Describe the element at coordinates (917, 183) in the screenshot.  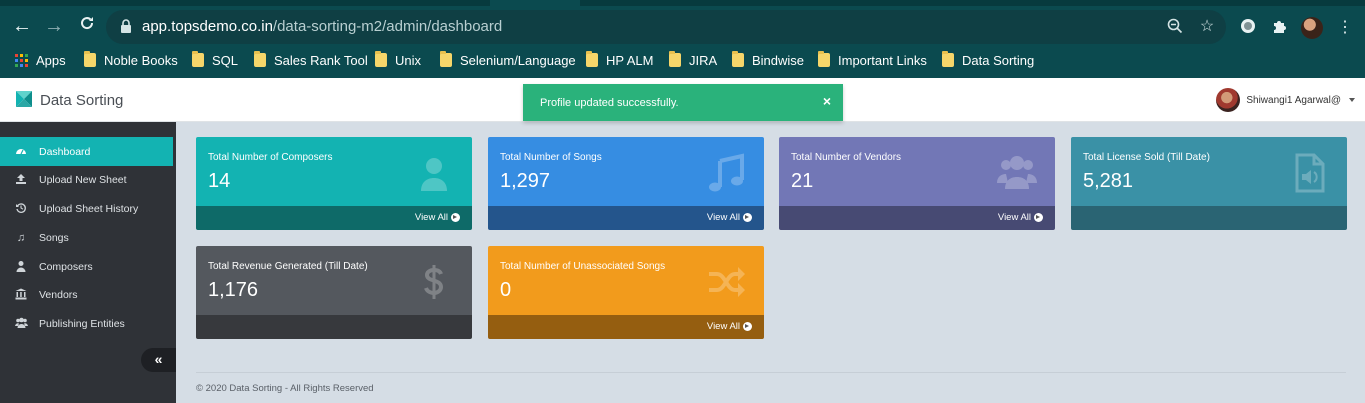
I see `stat-card-vendors: Total Number of Vendors 21 View All` at that location.